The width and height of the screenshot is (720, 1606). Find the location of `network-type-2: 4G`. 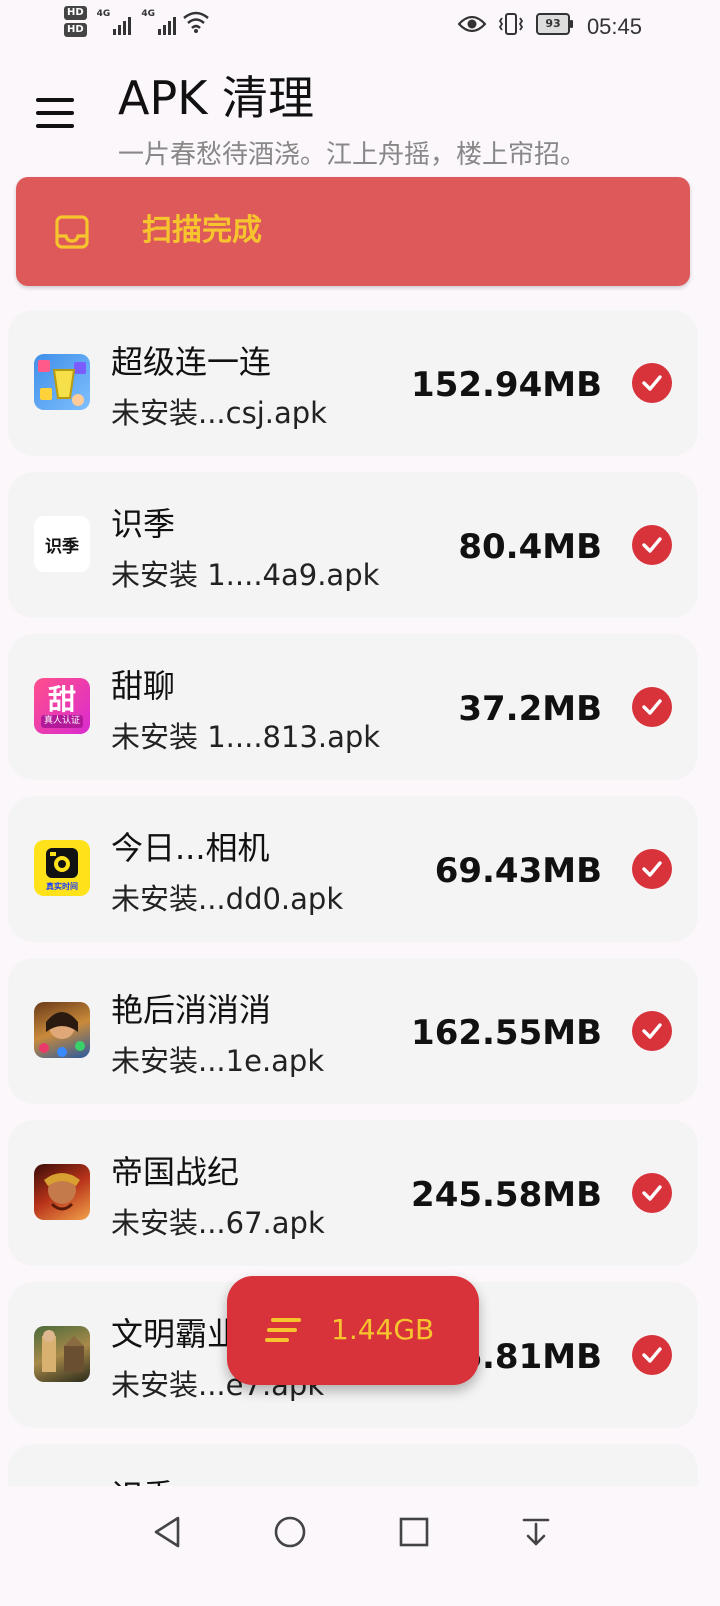

network-type-2: 4G is located at coordinates (148, 13).